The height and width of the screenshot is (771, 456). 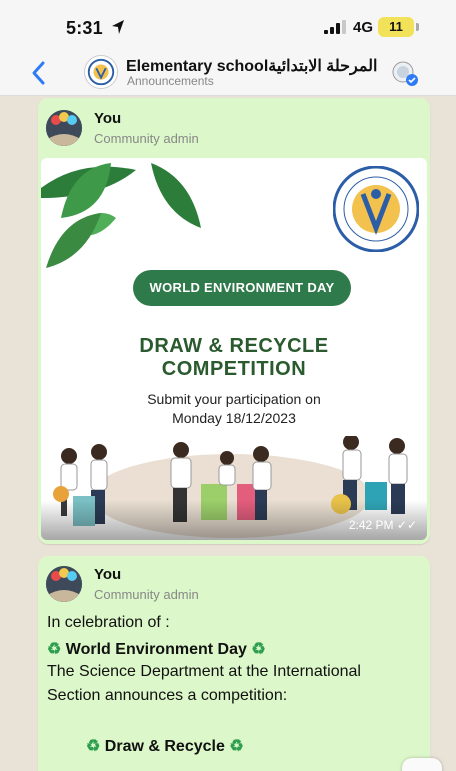 What do you see at coordinates (406, 525) in the screenshot?
I see `read-receipt-icon: ✓✓` at bounding box center [406, 525].